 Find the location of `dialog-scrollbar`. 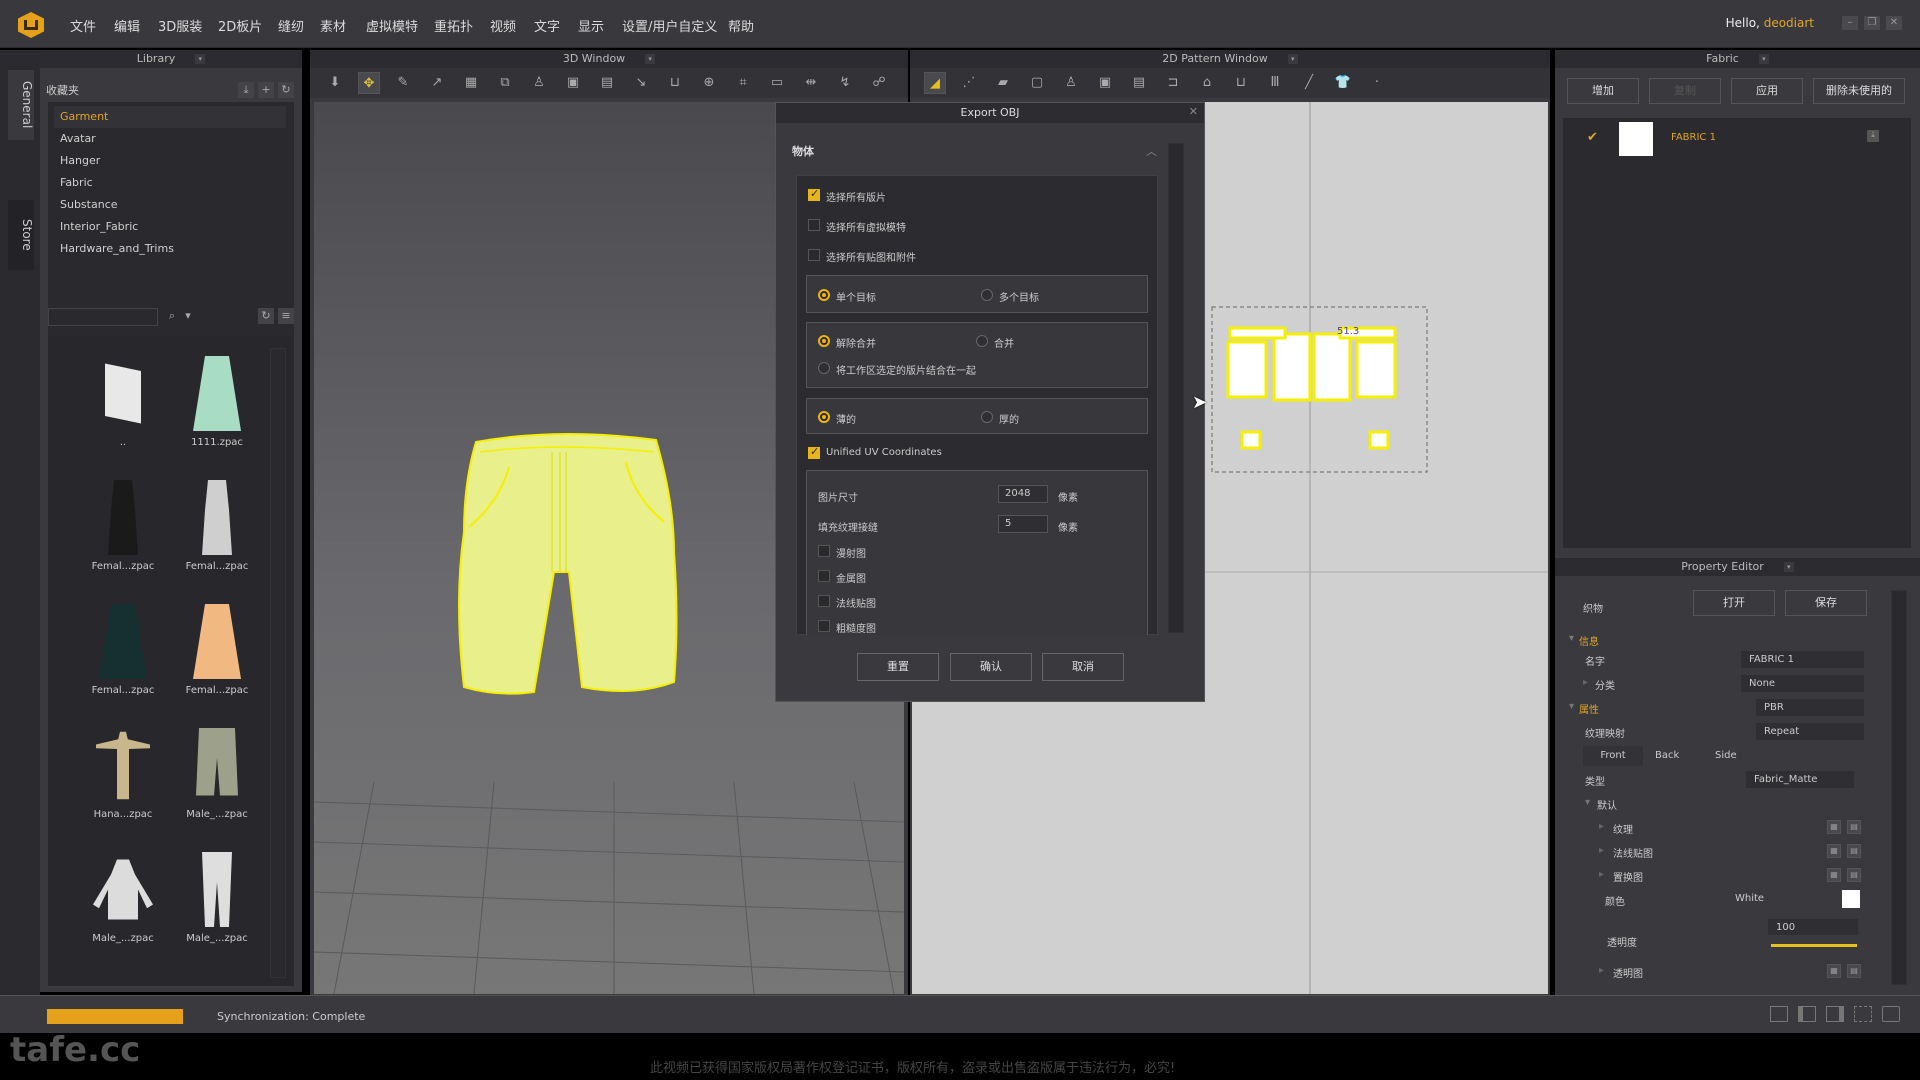

dialog-scrollbar is located at coordinates (1176, 388).